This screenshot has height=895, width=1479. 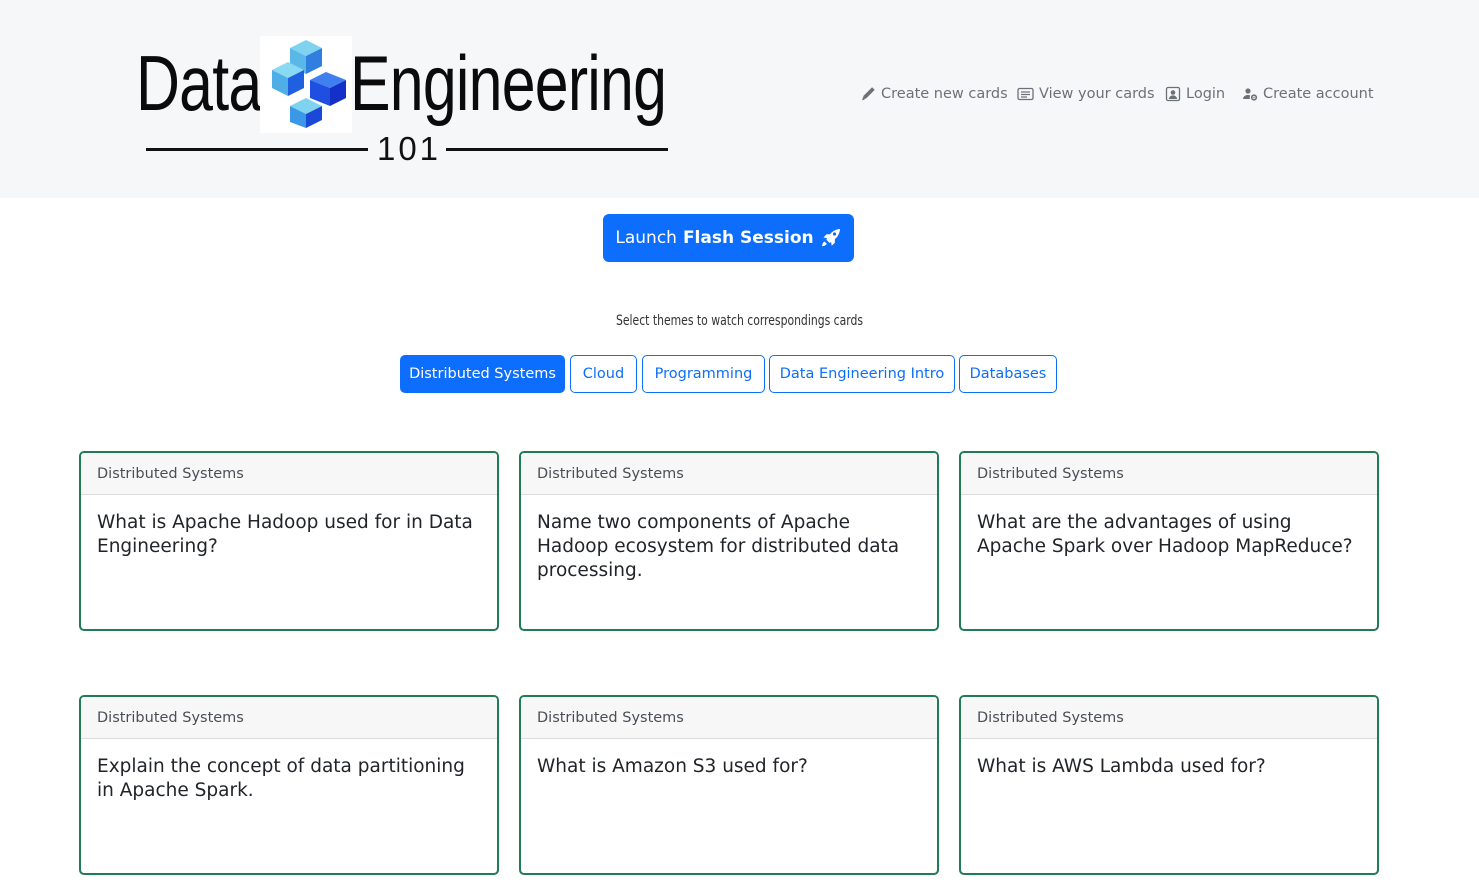 I want to click on theme-databases: Databases, so click(x=1008, y=374).